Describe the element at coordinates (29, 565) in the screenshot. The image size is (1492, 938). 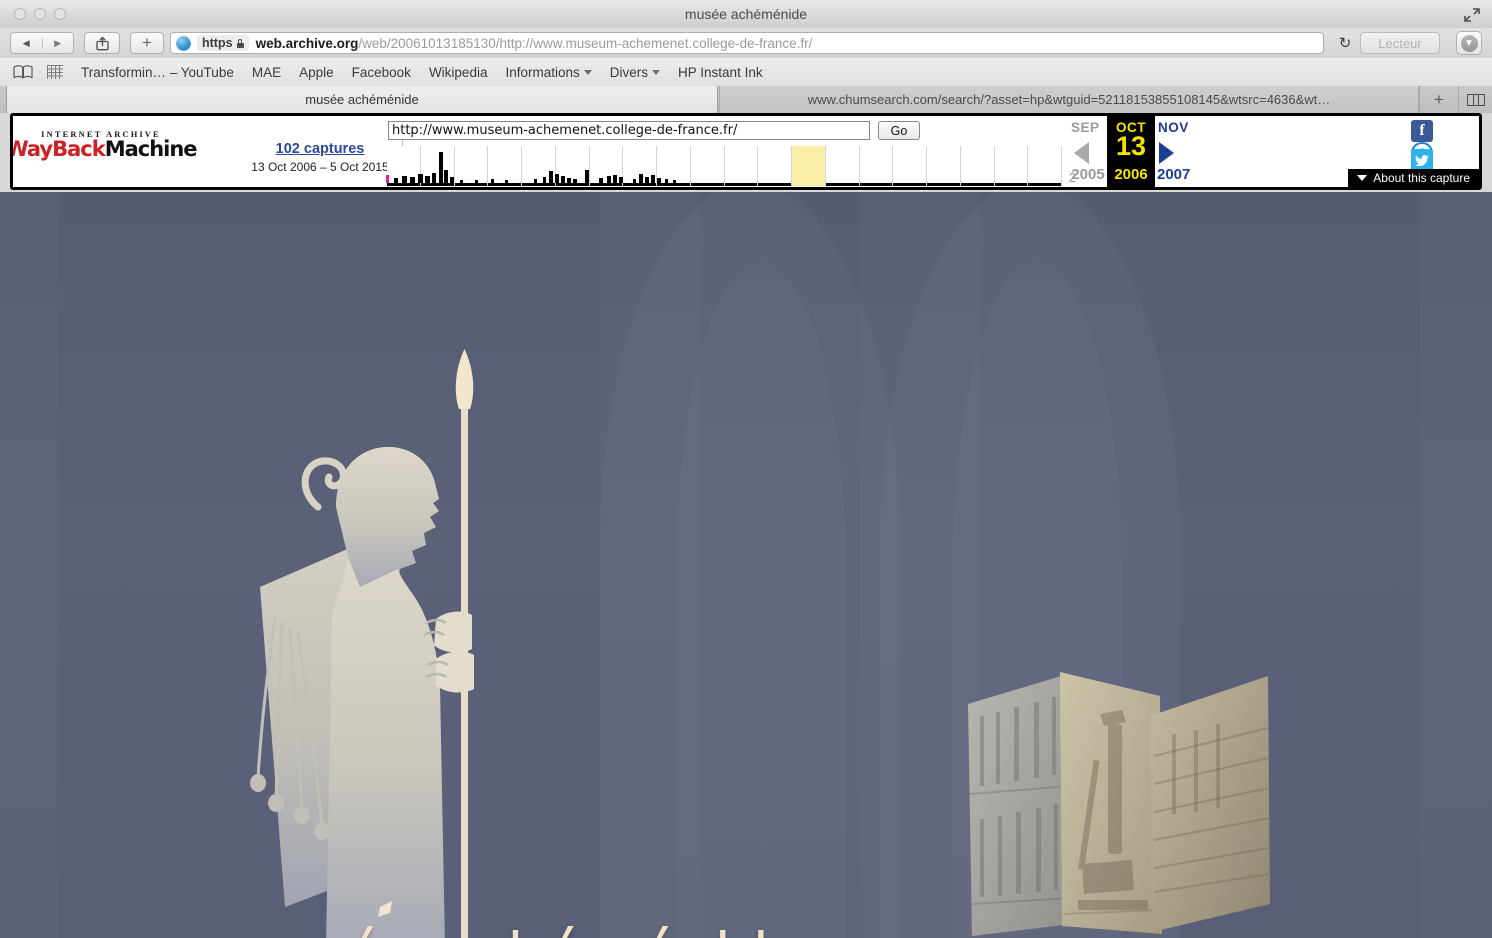
I see `background-column-stripe` at that location.